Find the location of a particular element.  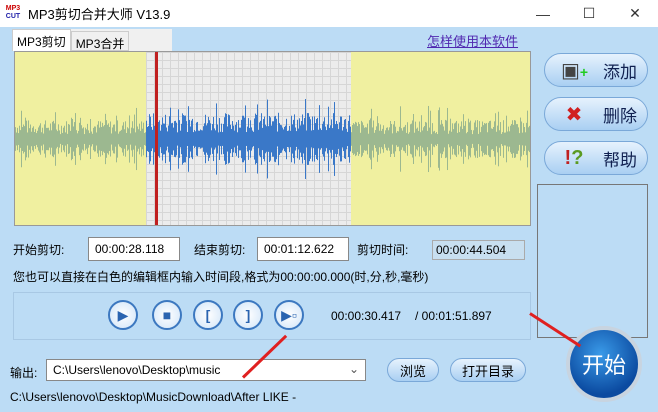

minimize-button: — is located at coordinates (543, 13).